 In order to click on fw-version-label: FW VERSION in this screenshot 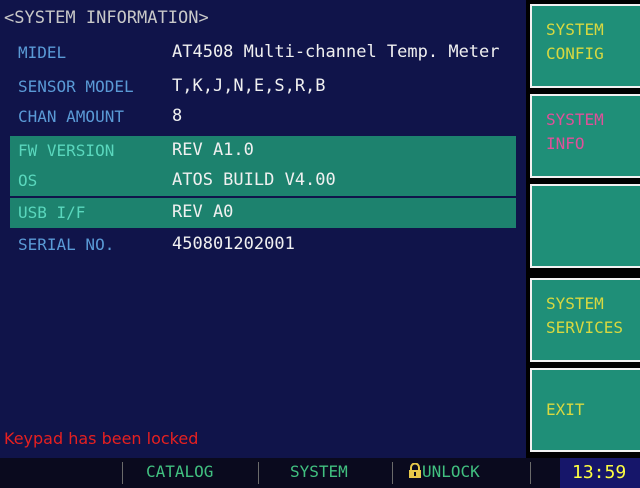, I will do `click(66, 150)`.